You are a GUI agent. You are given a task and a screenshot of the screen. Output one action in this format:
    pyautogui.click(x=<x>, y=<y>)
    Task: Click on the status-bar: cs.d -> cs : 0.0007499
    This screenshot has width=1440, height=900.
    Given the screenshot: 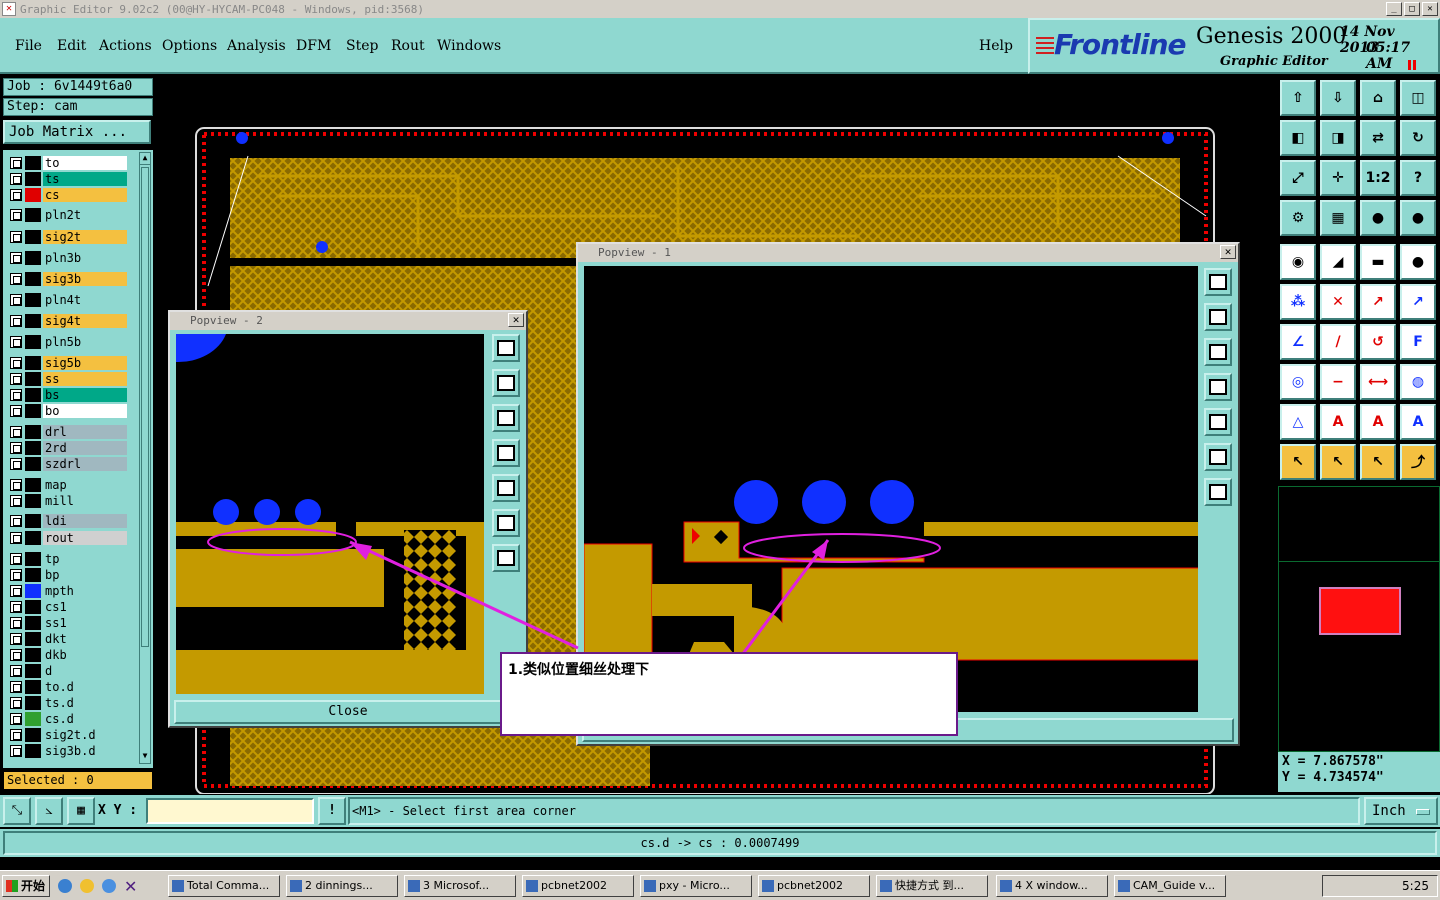 What is the action you would take?
    pyautogui.click(x=720, y=843)
    